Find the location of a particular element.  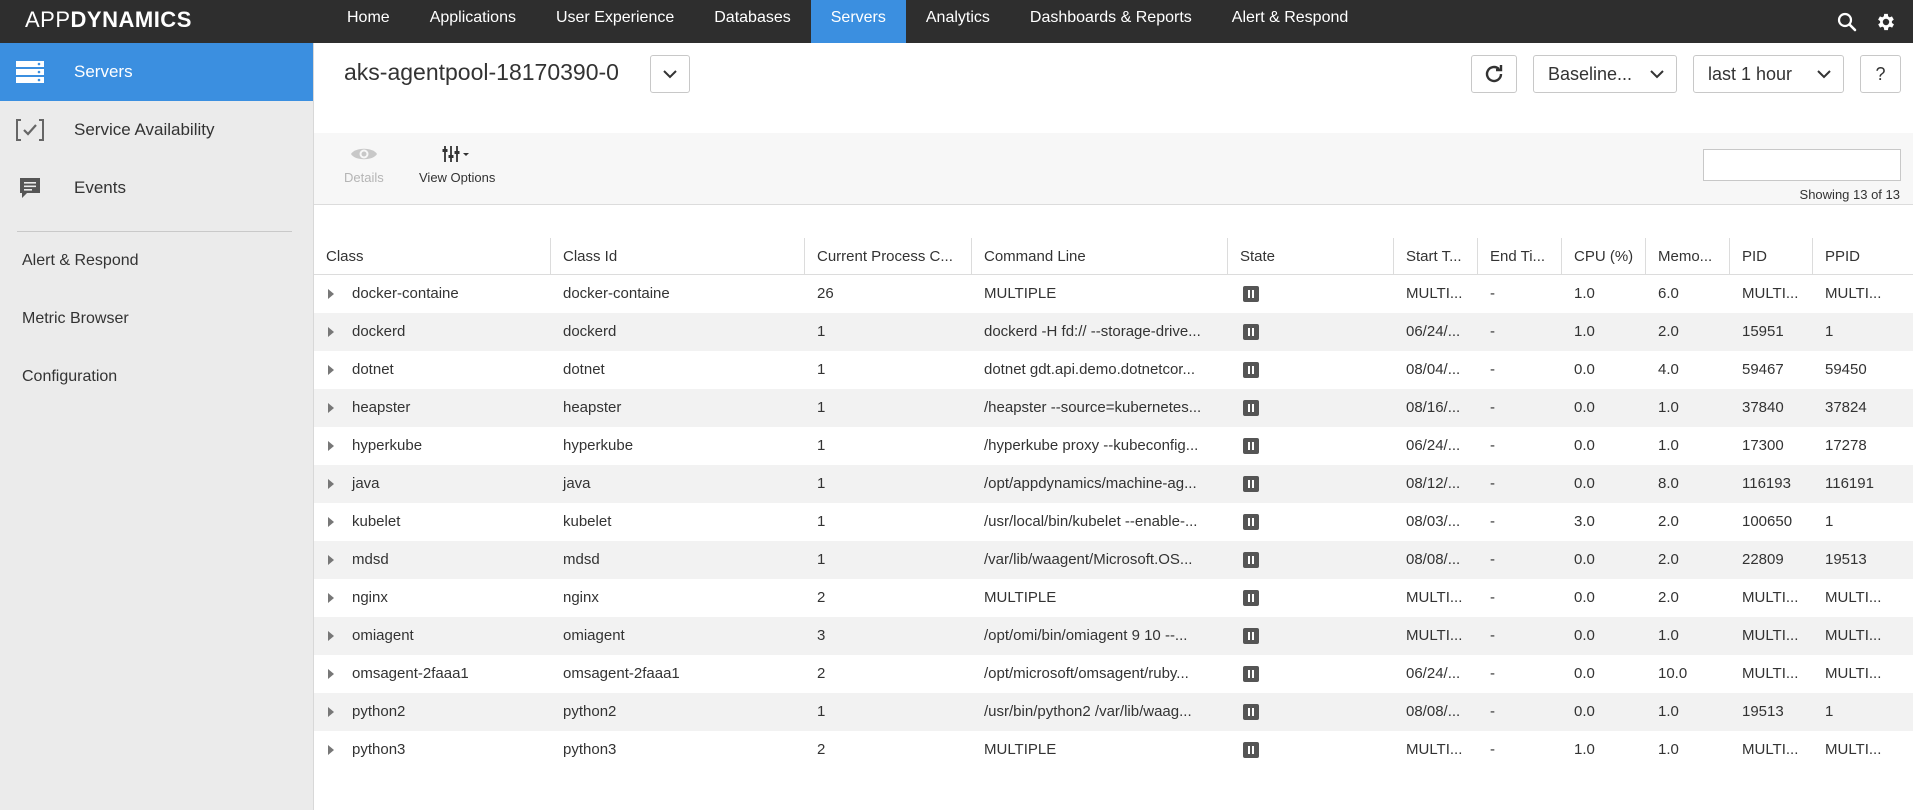

cell-cnt: 2 is located at coordinates (821, 749).